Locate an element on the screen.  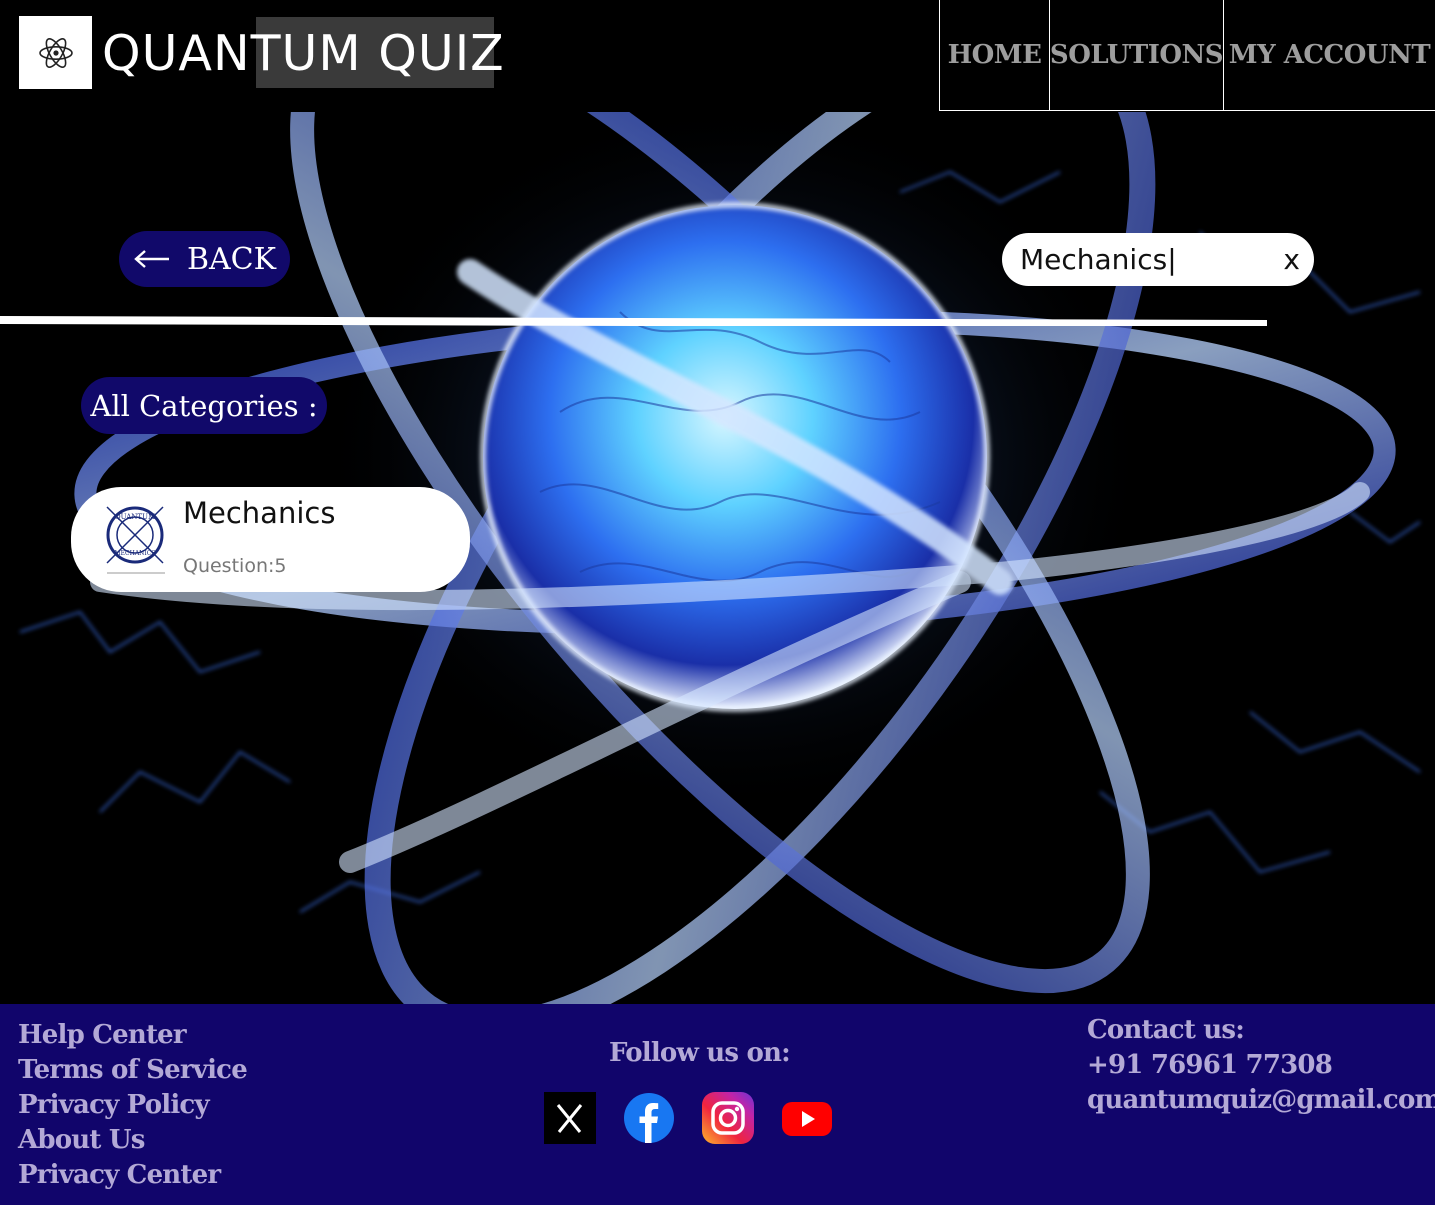
nav-home: HOME is located at coordinates (994, 55).